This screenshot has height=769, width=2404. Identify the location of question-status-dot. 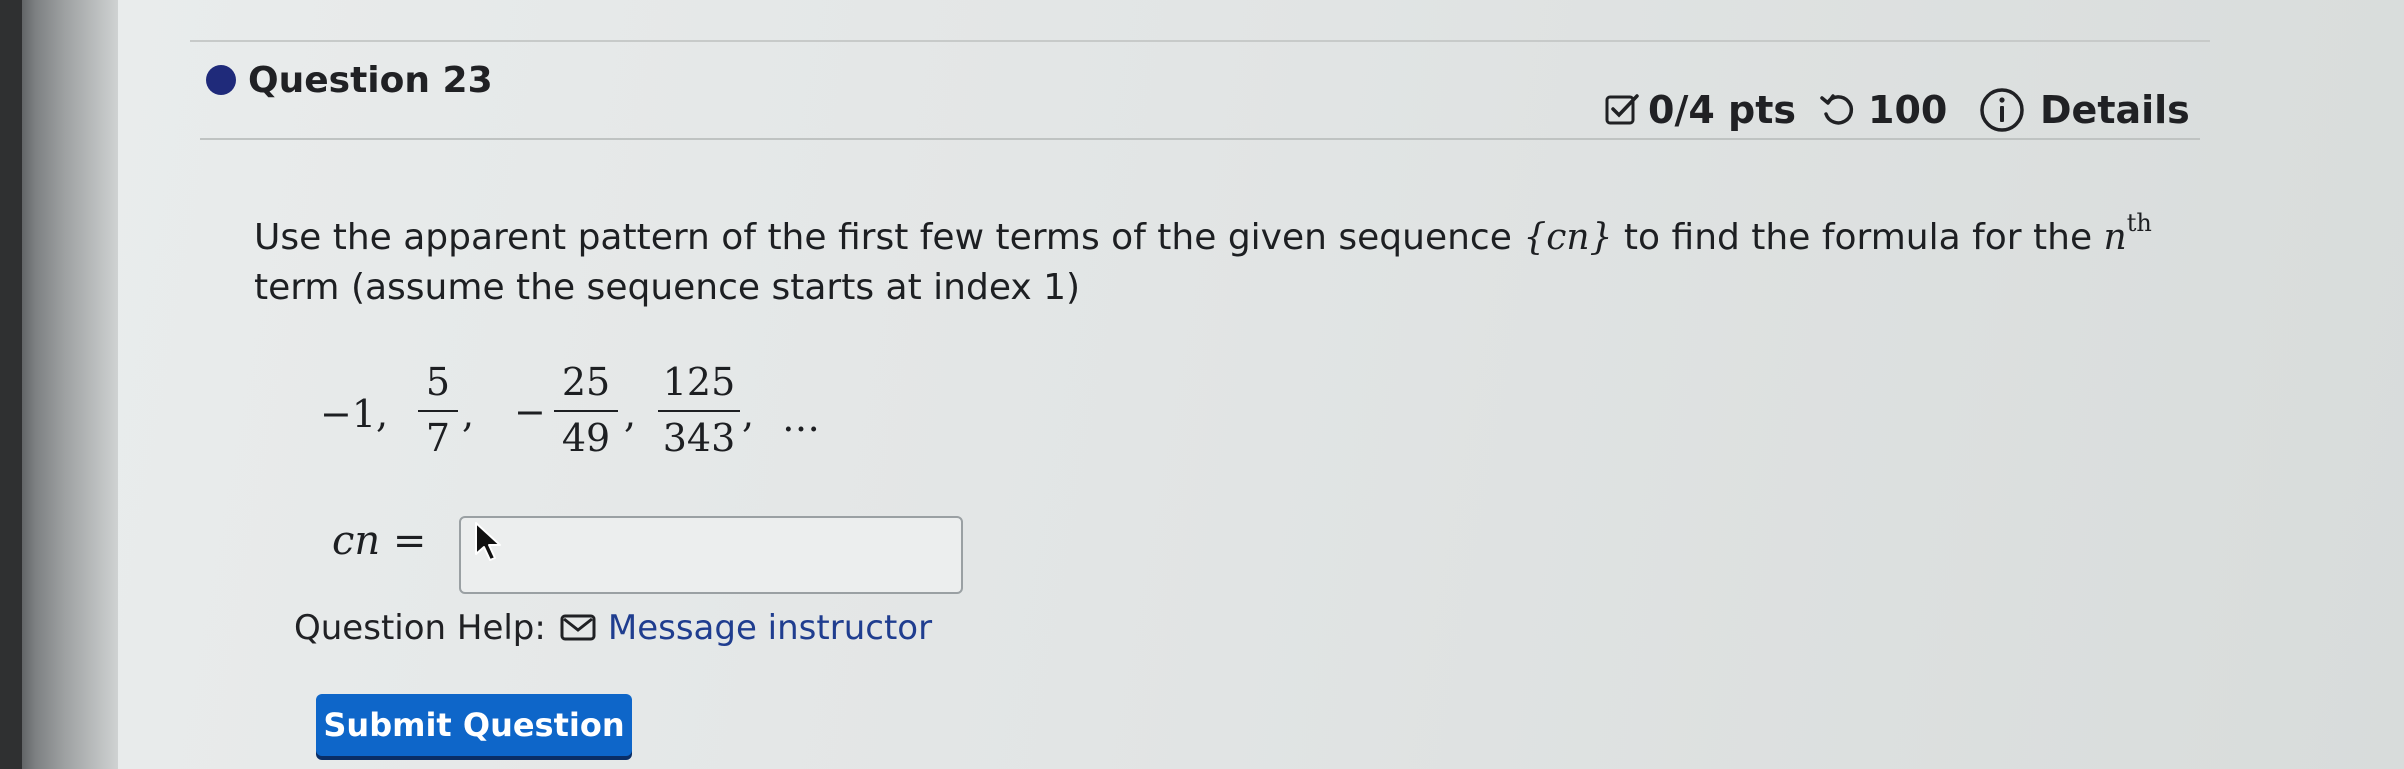
(221, 80).